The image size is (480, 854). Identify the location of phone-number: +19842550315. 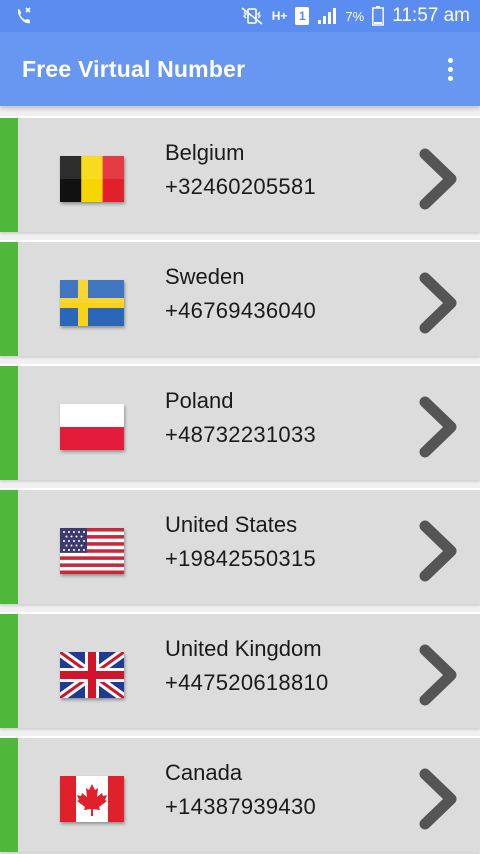
(241, 558).